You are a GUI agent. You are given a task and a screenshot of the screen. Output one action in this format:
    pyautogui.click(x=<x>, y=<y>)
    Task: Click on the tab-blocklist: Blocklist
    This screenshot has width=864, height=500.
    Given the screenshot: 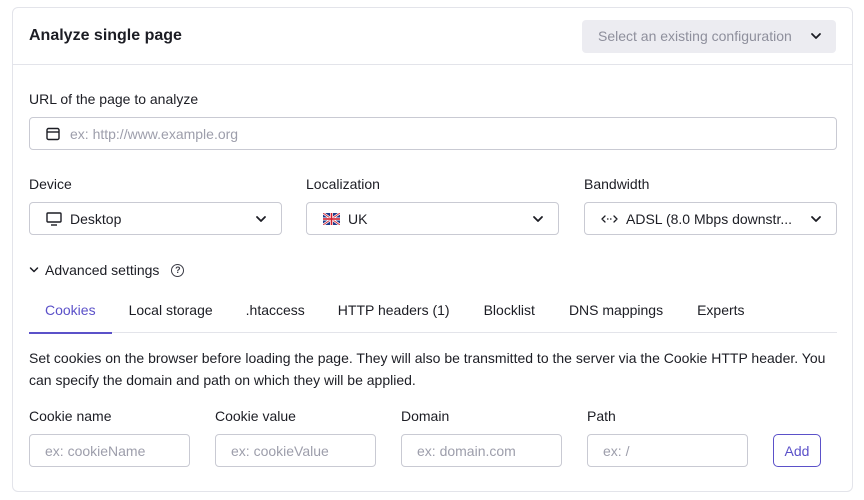 What is the action you would take?
    pyautogui.click(x=509, y=310)
    